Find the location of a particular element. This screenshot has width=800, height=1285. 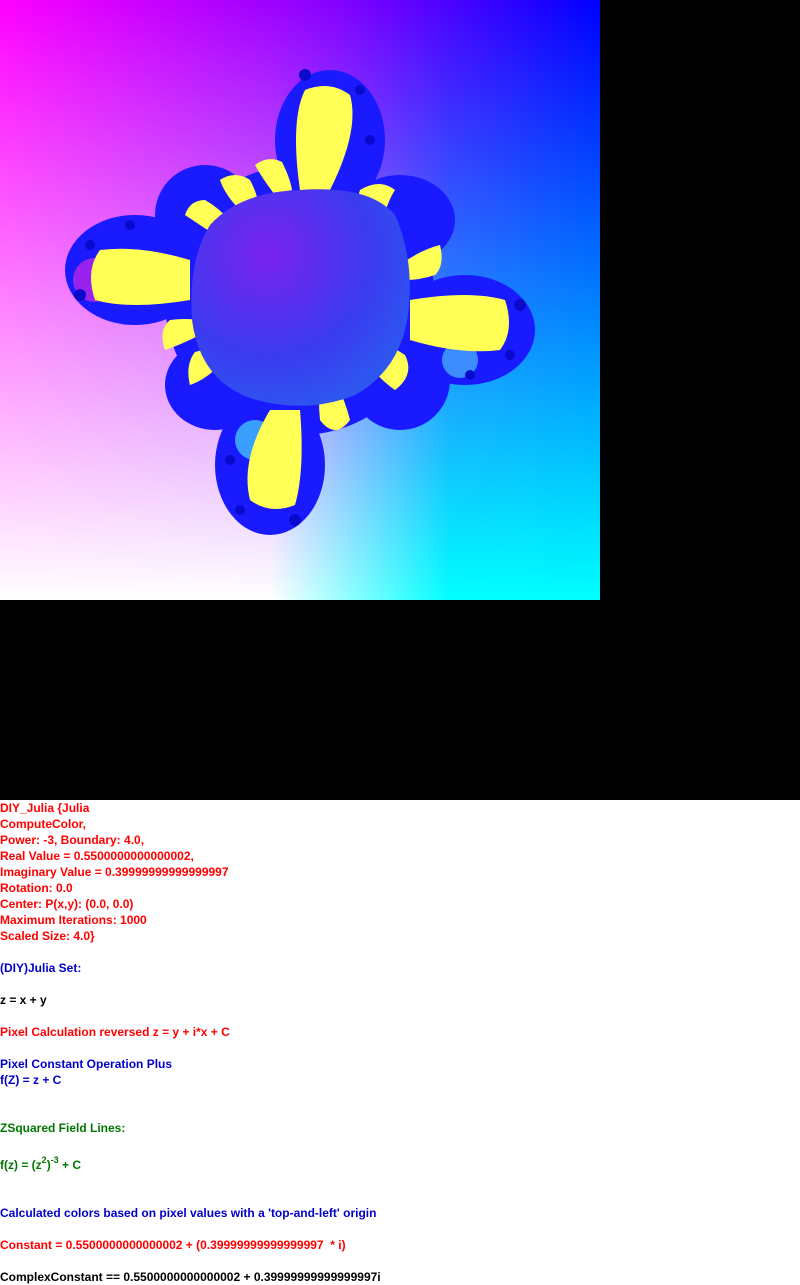

param-line: Imaginary Value = 0.39999999999999997 is located at coordinates (114, 872).